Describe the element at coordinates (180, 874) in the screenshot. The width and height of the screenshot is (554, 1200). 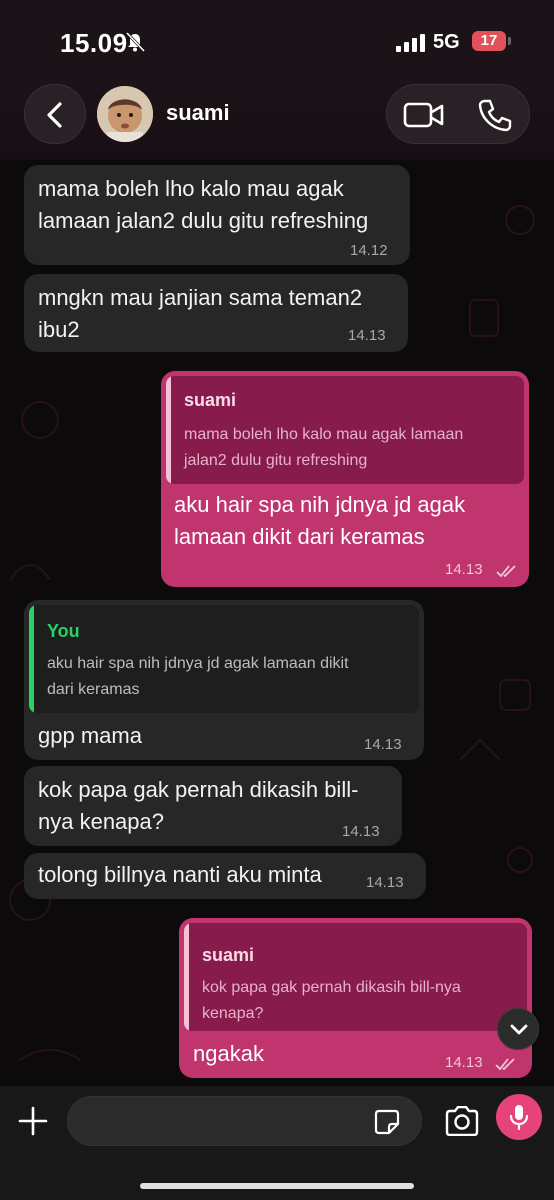
I see `message-text: tolong billnya nanti aku minta` at that location.